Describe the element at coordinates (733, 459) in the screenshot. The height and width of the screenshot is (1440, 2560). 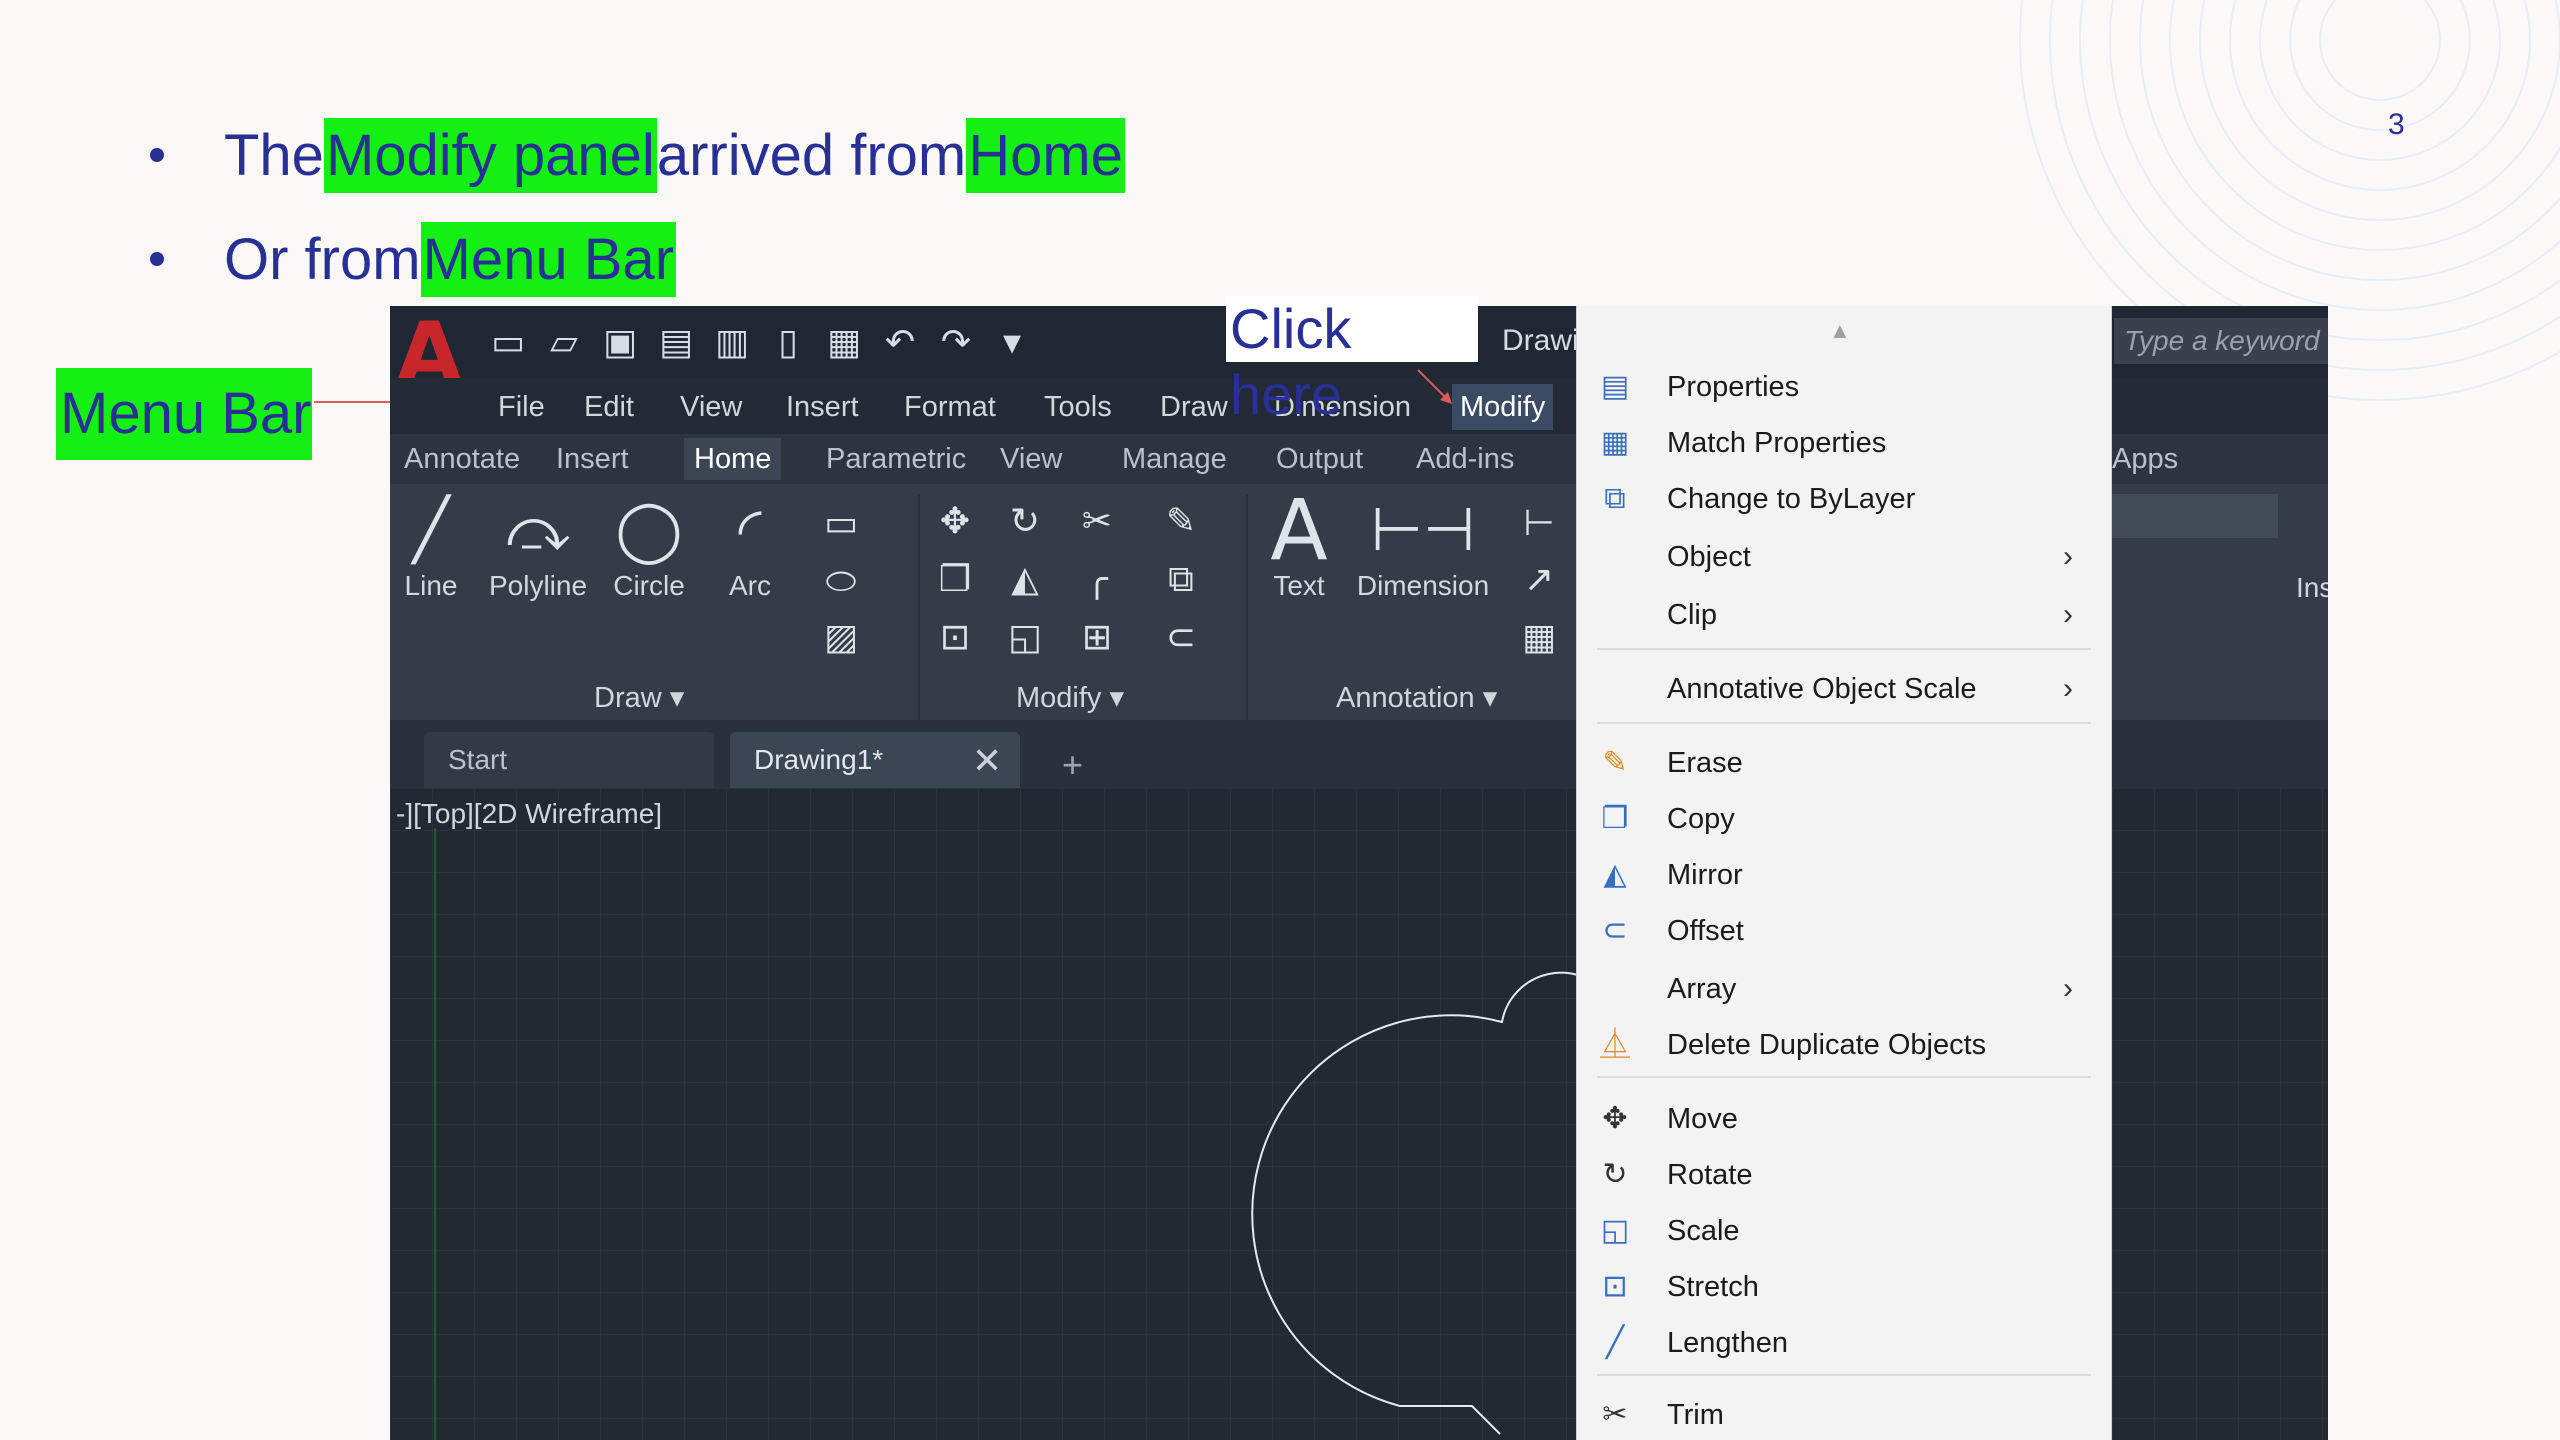
I see `tab-home: Home` at that location.